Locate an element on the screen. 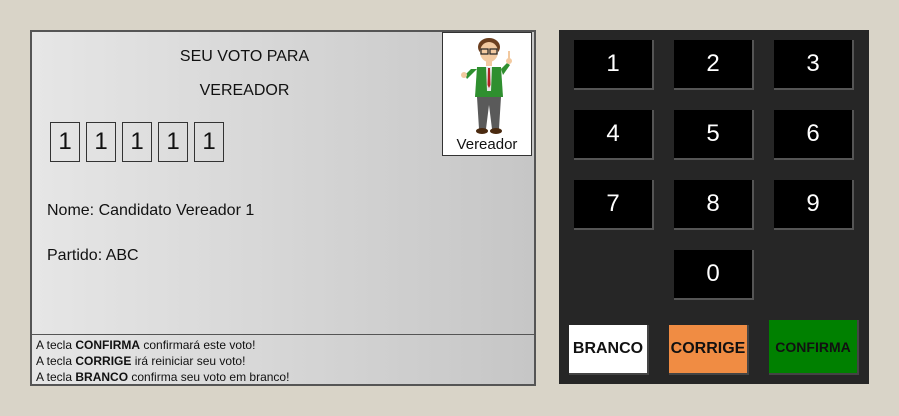 Image resolution: width=899 pixels, height=416 pixels. key-4: 4 is located at coordinates (614, 135).